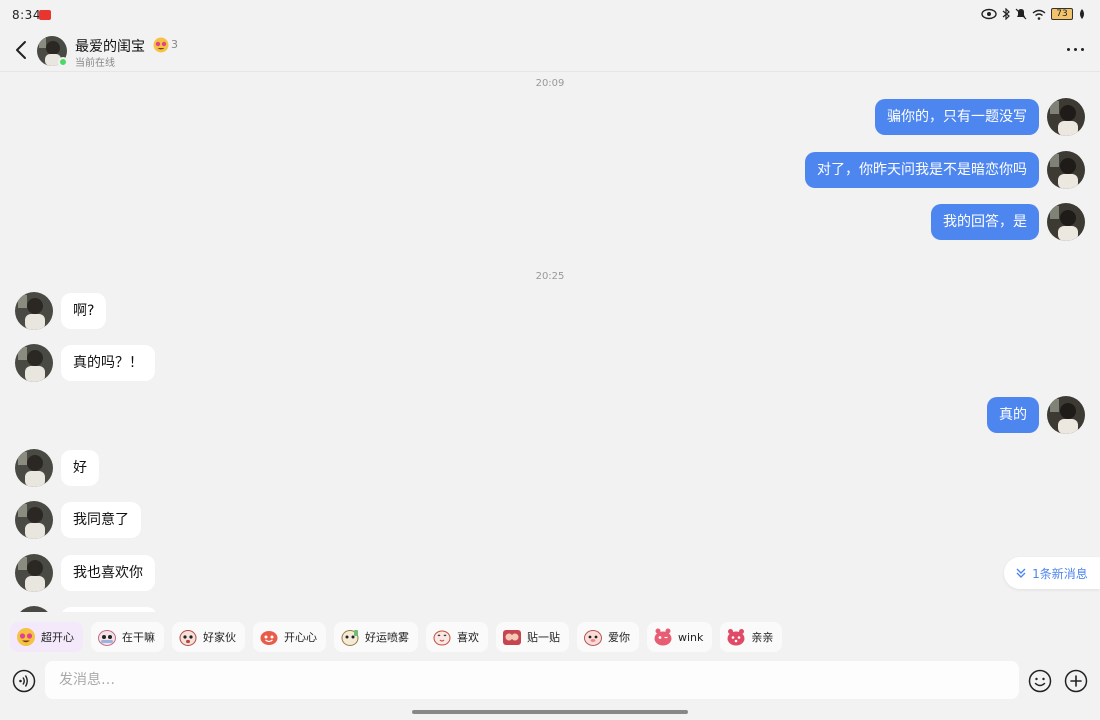 This screenshot has height=720, width=1100. I want to click on message-row-incoming: 啊?, so click(61, 311).